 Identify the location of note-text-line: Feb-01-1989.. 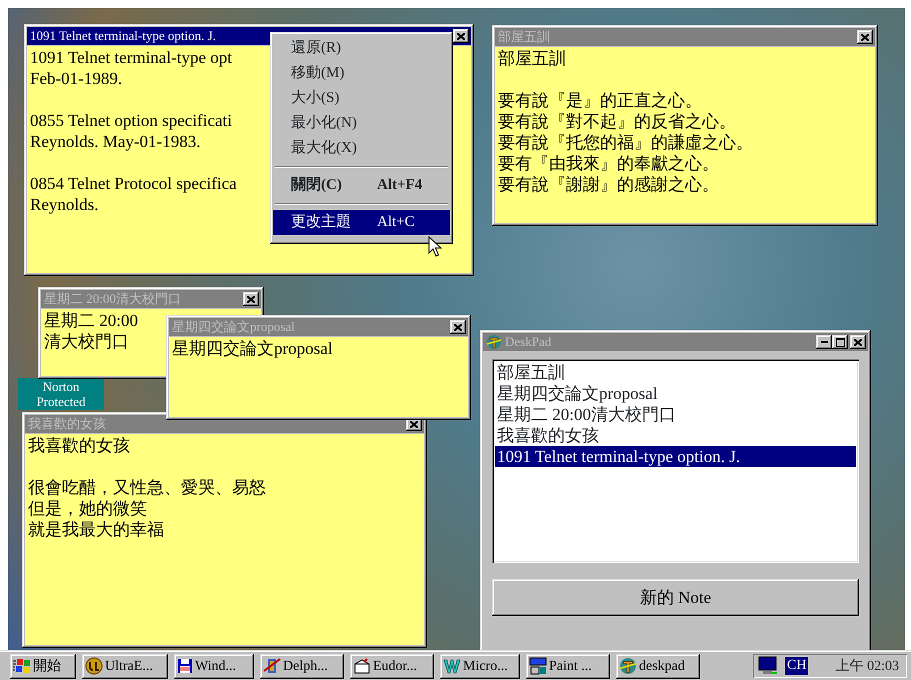
(76, 78).